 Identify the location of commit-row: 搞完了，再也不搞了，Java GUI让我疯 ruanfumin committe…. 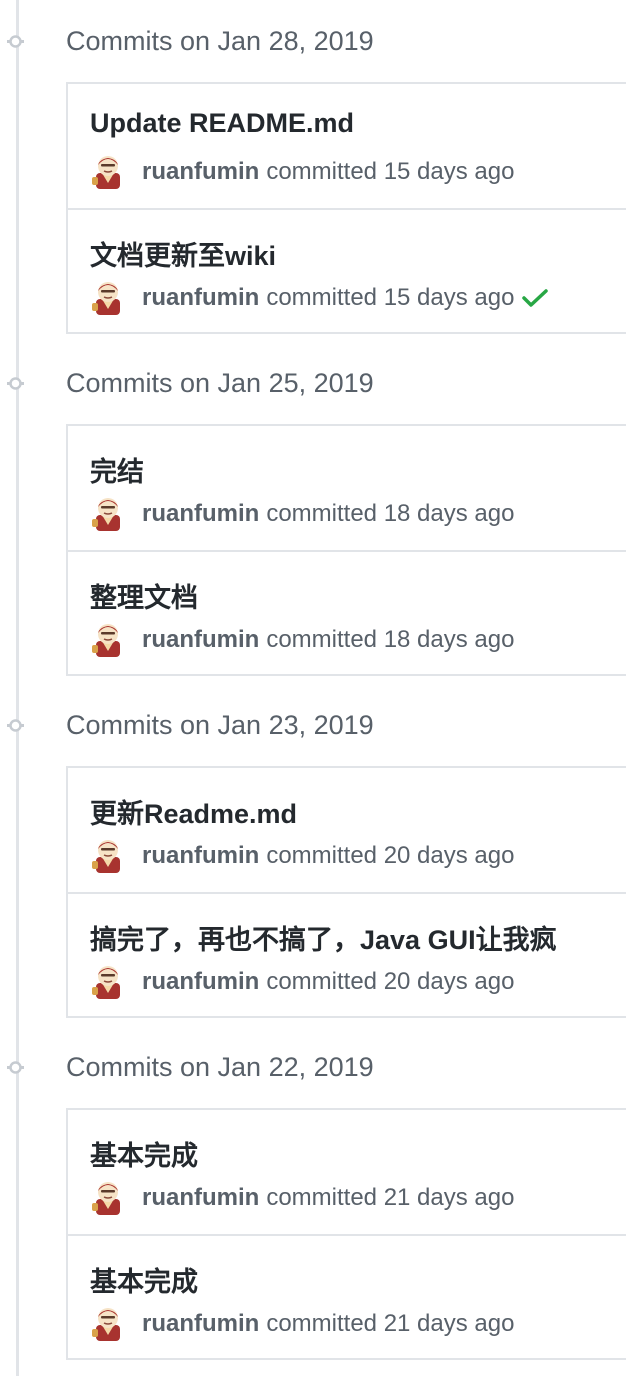
(347, 954).